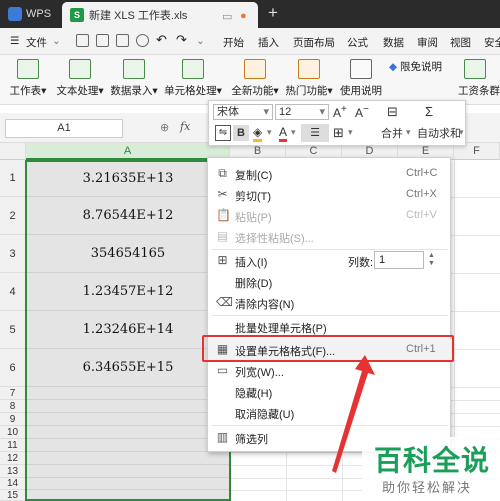 The height and width of the screenshot is (501, 500). What do you see at coordinates (160, 15) in the screenshot?
I see `document-tab: S 新建 XLS 工作表.xls ▭ ●` at bounding box center [160, 15].